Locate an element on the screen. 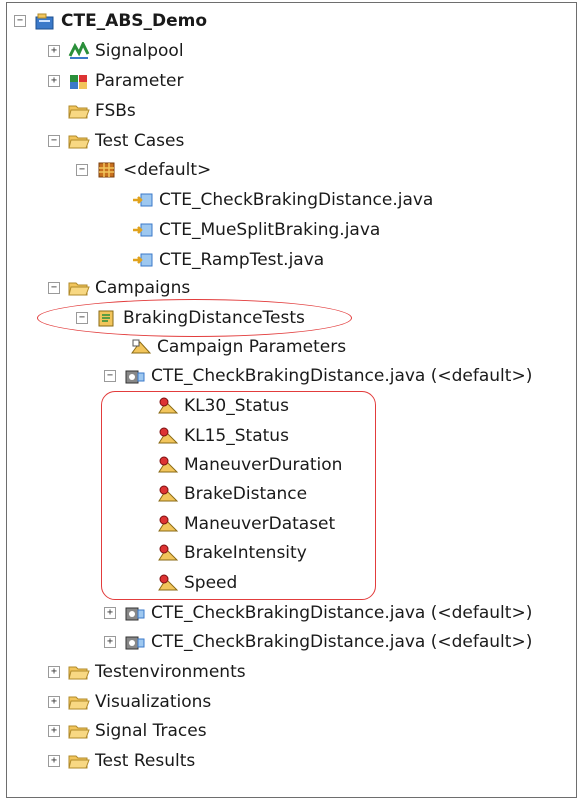 This screenshot has height=802, width=582. tree-label: Speed is located at coordinates (211, 583).